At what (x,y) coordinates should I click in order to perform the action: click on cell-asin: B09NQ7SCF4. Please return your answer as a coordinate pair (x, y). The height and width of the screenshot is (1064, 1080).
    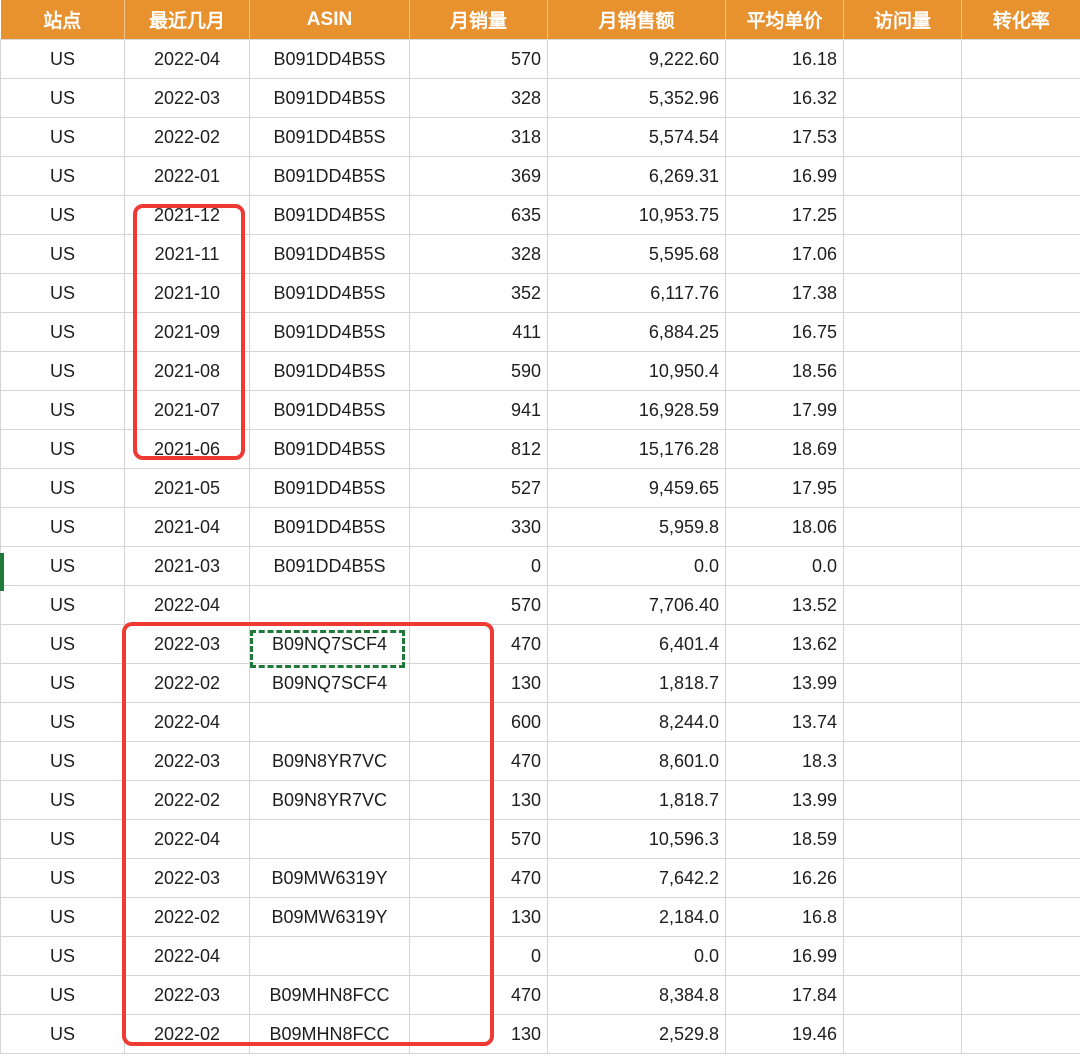
    Looking at the image, I should click on (329, 644).